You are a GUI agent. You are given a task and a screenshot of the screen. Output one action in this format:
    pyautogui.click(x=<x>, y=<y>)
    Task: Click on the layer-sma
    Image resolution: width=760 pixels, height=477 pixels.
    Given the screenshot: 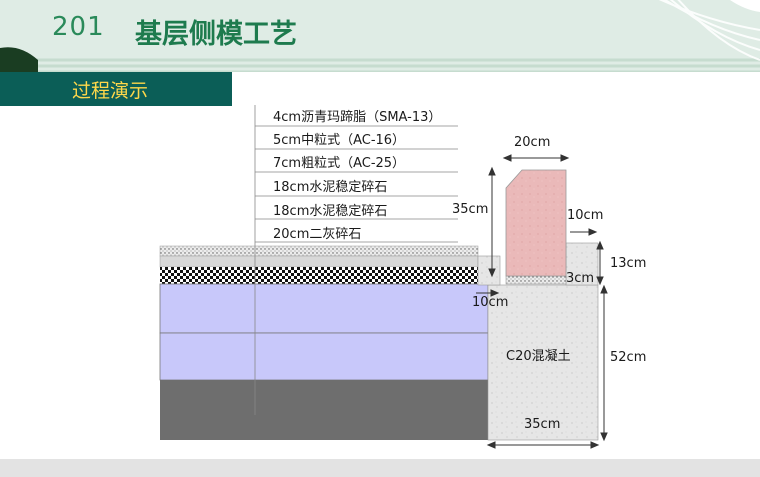 What is the action you would take?
    pyautogui.click(x=319, y=251)
    